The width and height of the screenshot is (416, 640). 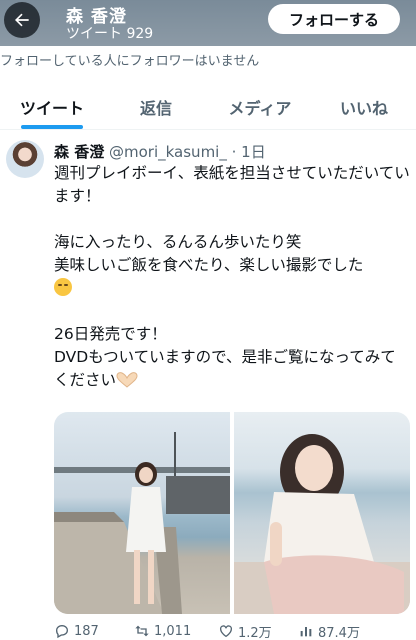 What do you see at coordinates (25, 159) in the screenshot?
I see `avatar` at bounding box center [25, 159].